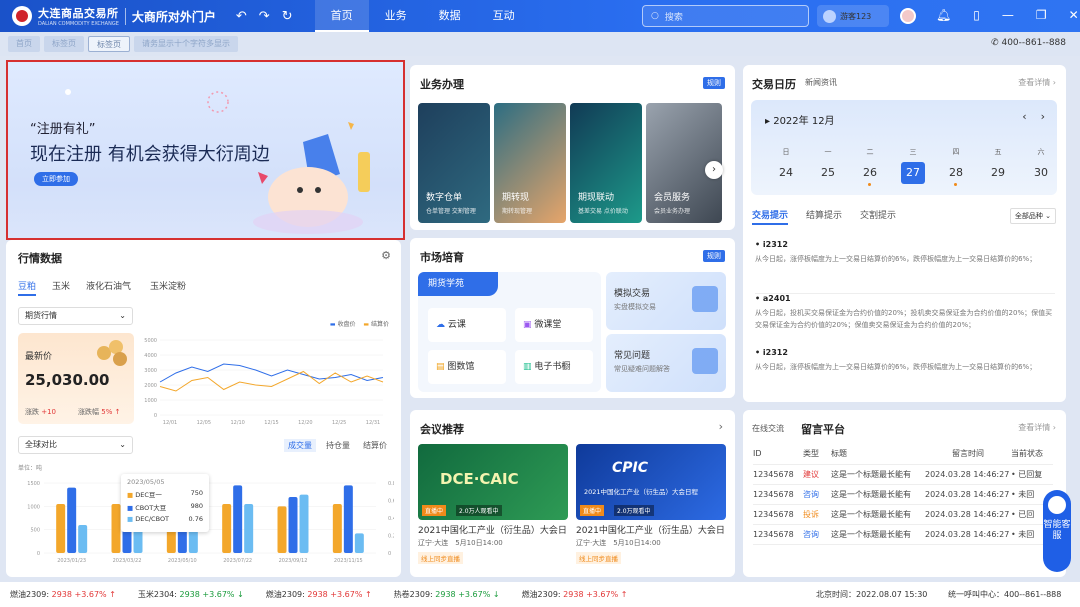 The height and width of the screenshot is (607, 1080). I want to click on settings-gear-icon: ⚙, so click(386, 255).